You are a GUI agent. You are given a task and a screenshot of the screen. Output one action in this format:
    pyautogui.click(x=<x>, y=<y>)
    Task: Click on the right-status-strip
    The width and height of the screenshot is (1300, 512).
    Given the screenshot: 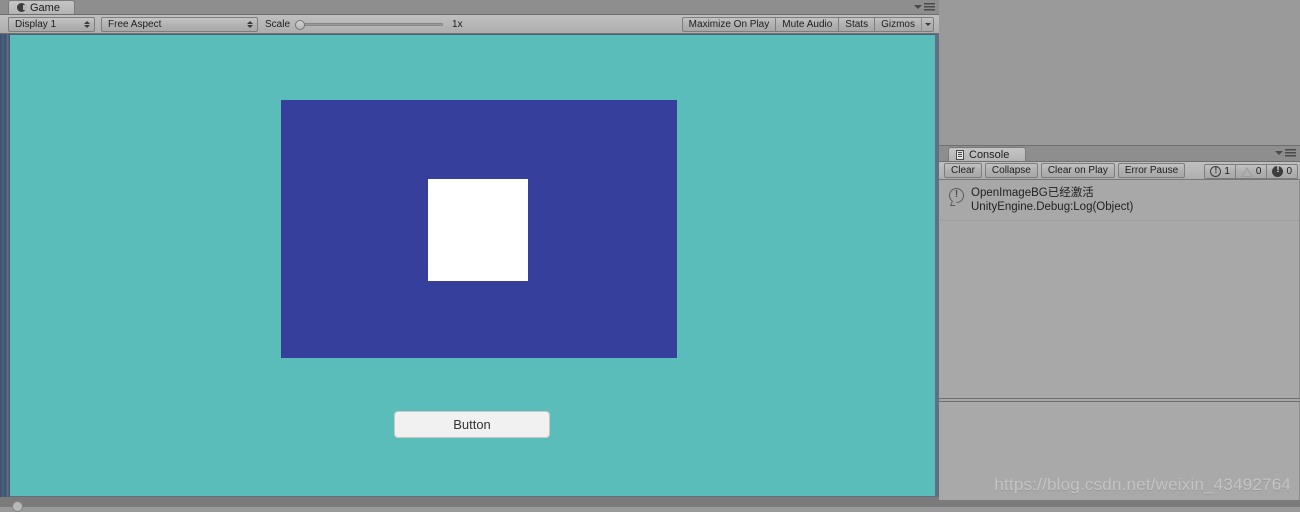 What is the action you would take?
    pyautogui.click(x=1119, y=503)
    